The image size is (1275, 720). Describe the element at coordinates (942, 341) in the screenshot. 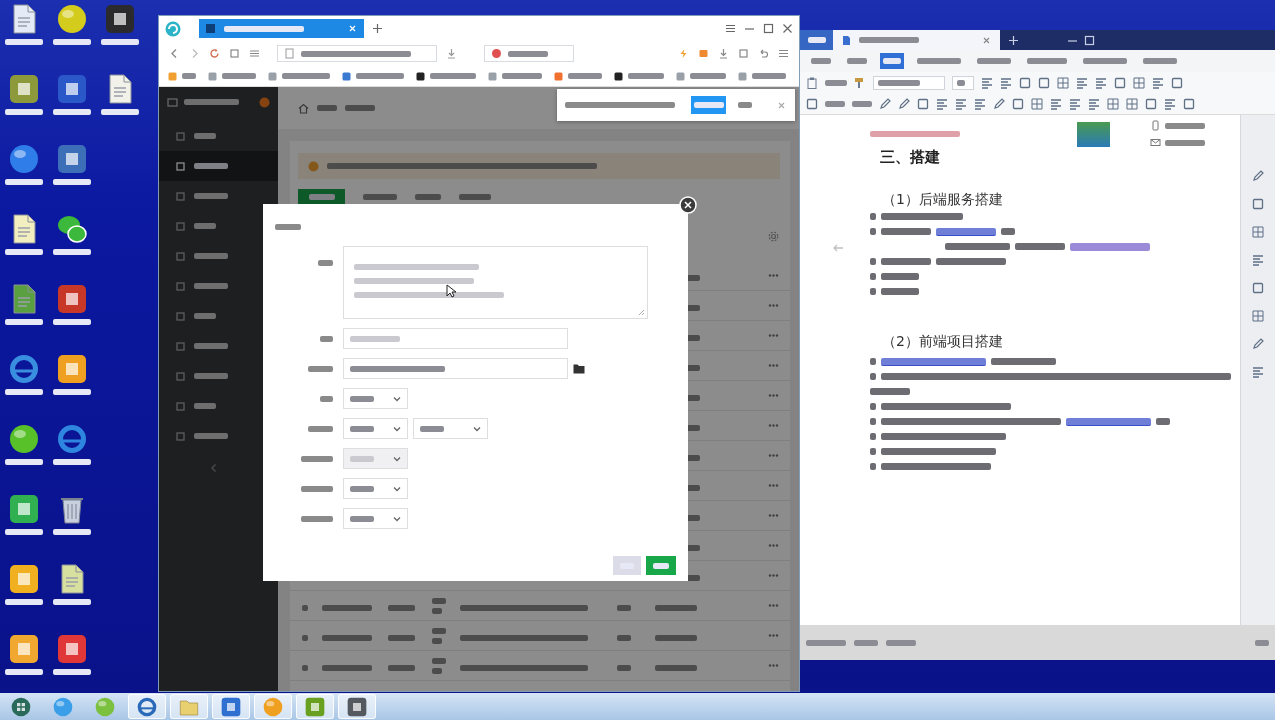

I see `subsection-heading: （2）前端项目搭建` at that location.